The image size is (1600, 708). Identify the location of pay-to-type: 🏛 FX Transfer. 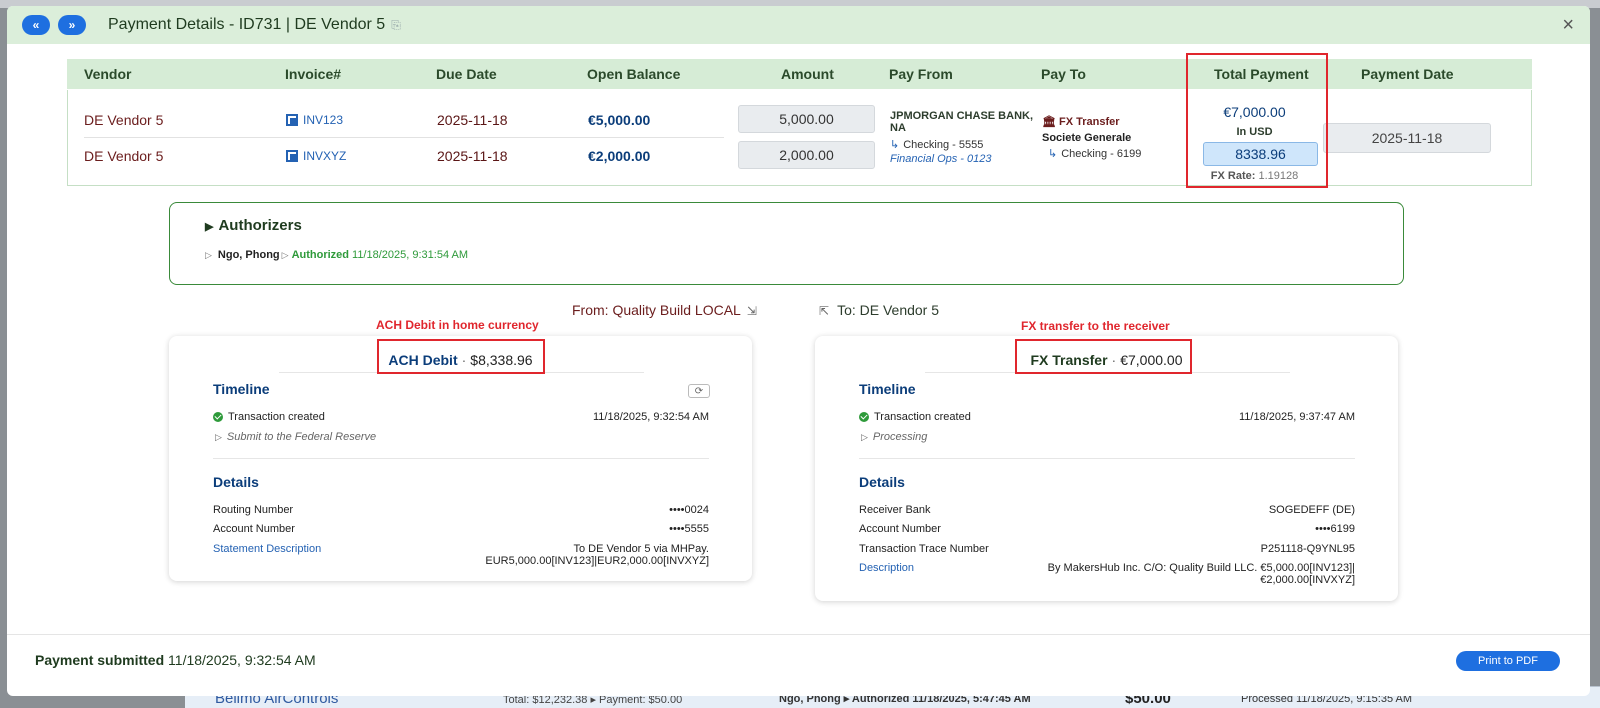
(1081, 121).